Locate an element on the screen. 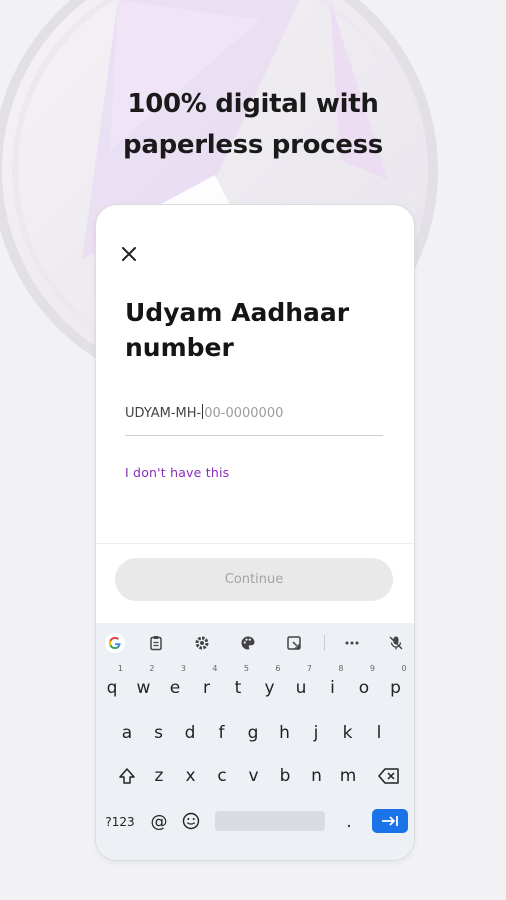 The image size is (506, 900). key-l: l is located at coordinates (379, 732).